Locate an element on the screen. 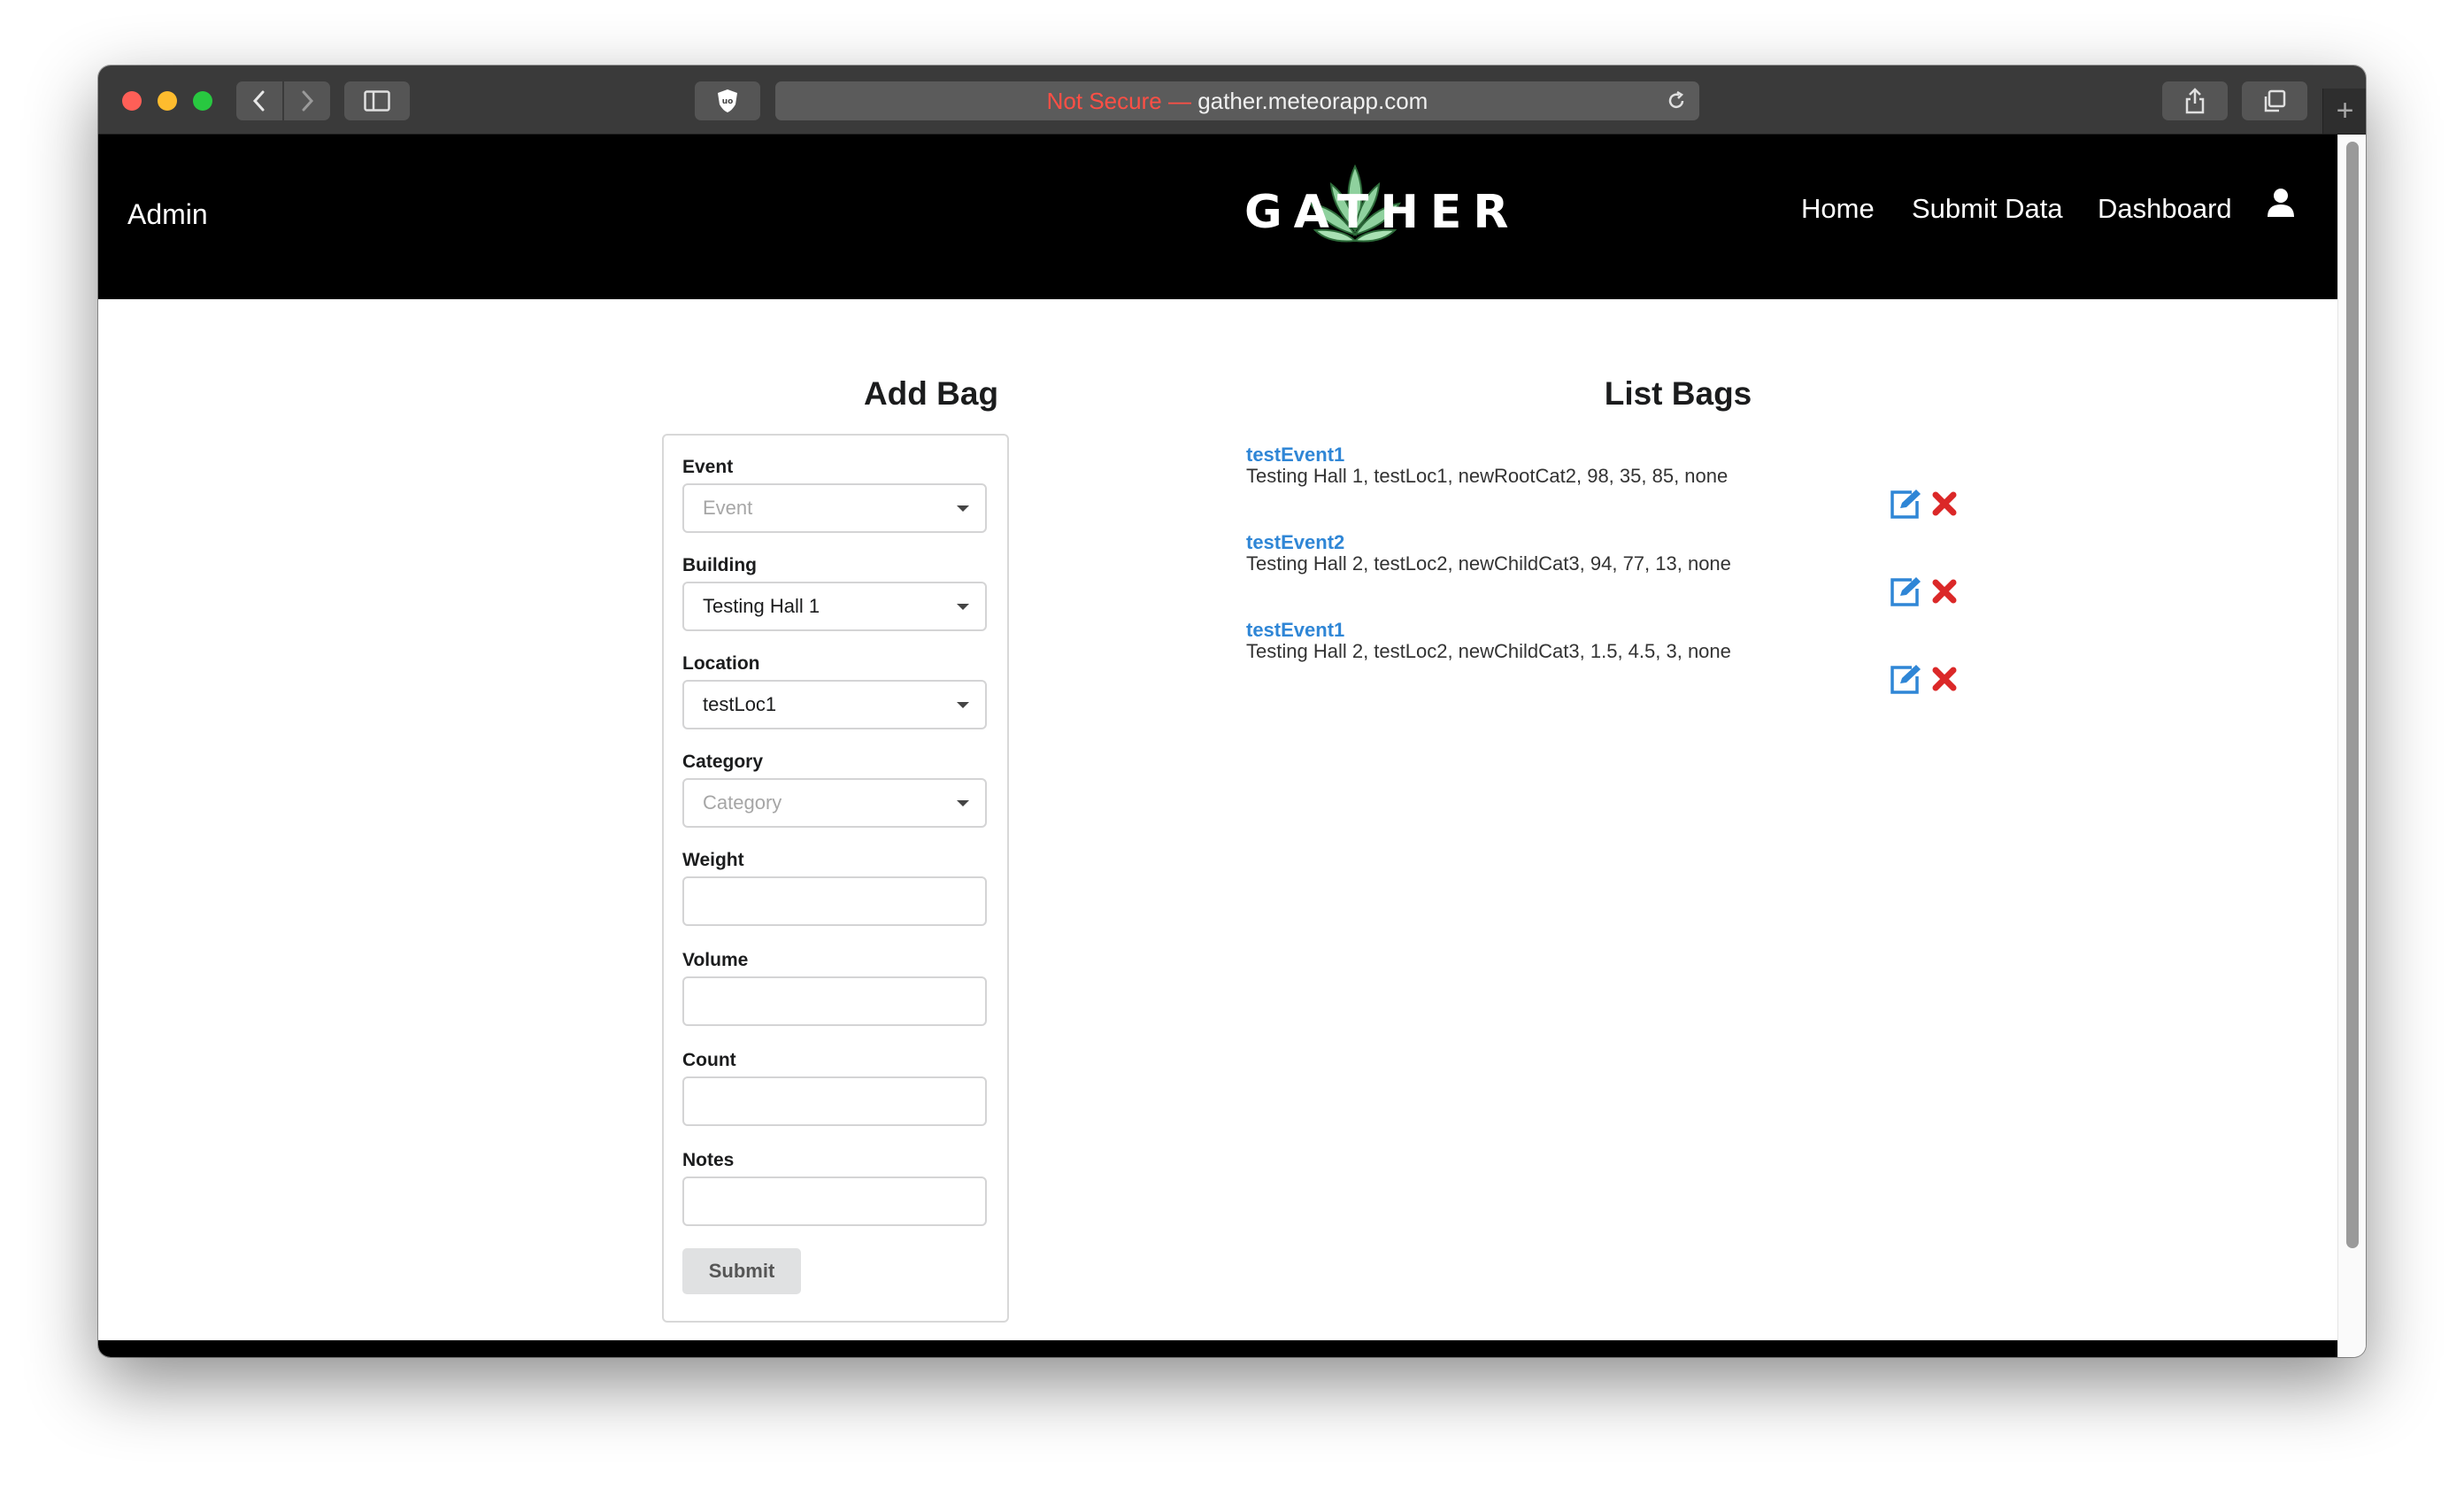 The height and width of the screenshot is (1489, 2464). list-bags-heading: List Bags is located at coordinates (1678, 393).